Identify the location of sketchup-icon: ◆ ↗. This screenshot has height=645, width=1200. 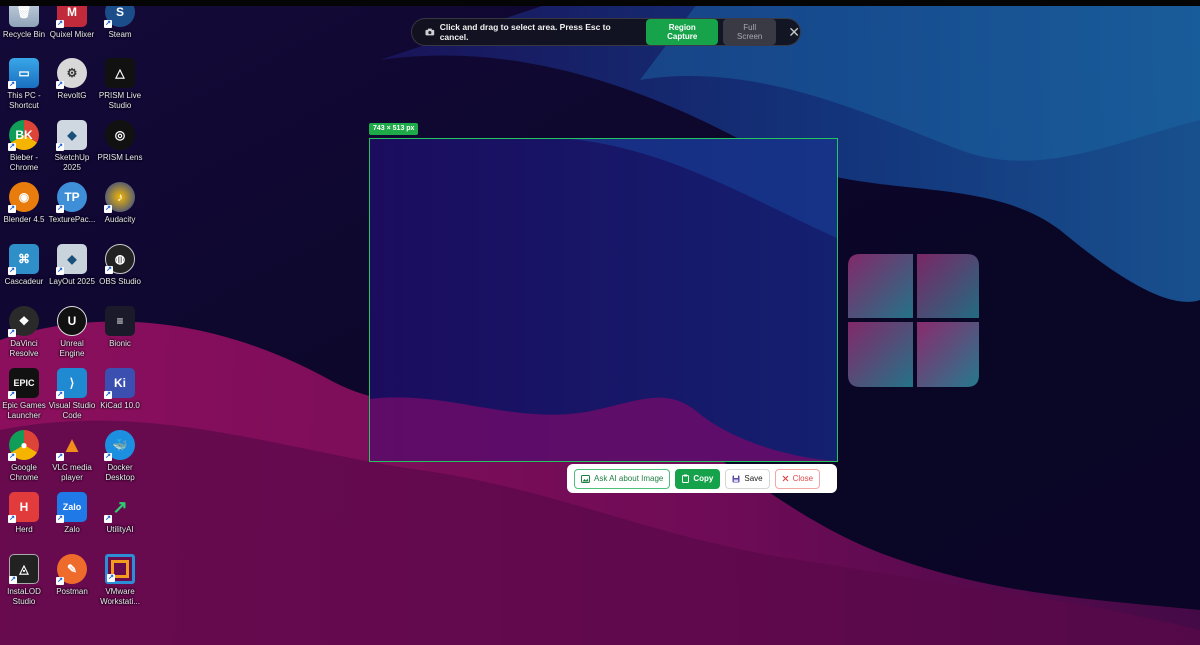
(71, 135).